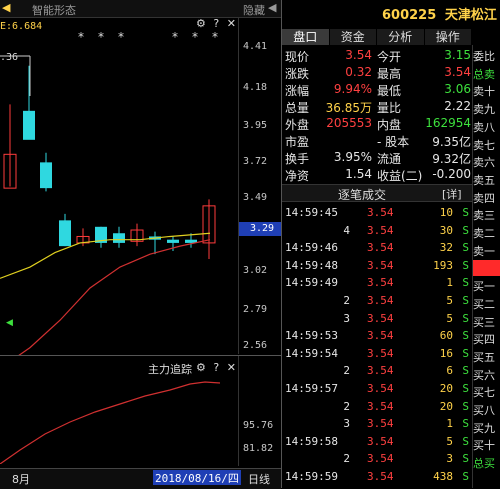 Image resolution: width=500 pixels, height=489 pixels. What do you see at coordinates (449, 441) in the screenshot?
I see `trade-volume: 5` at bounding box center [449, 441].